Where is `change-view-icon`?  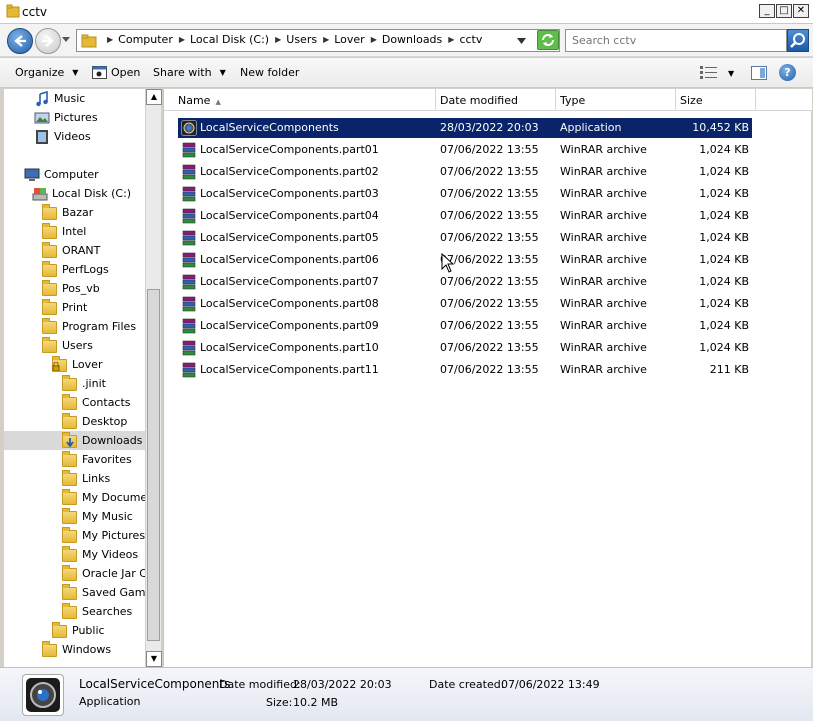 change-view-icon is located at coordinates (708, 72).